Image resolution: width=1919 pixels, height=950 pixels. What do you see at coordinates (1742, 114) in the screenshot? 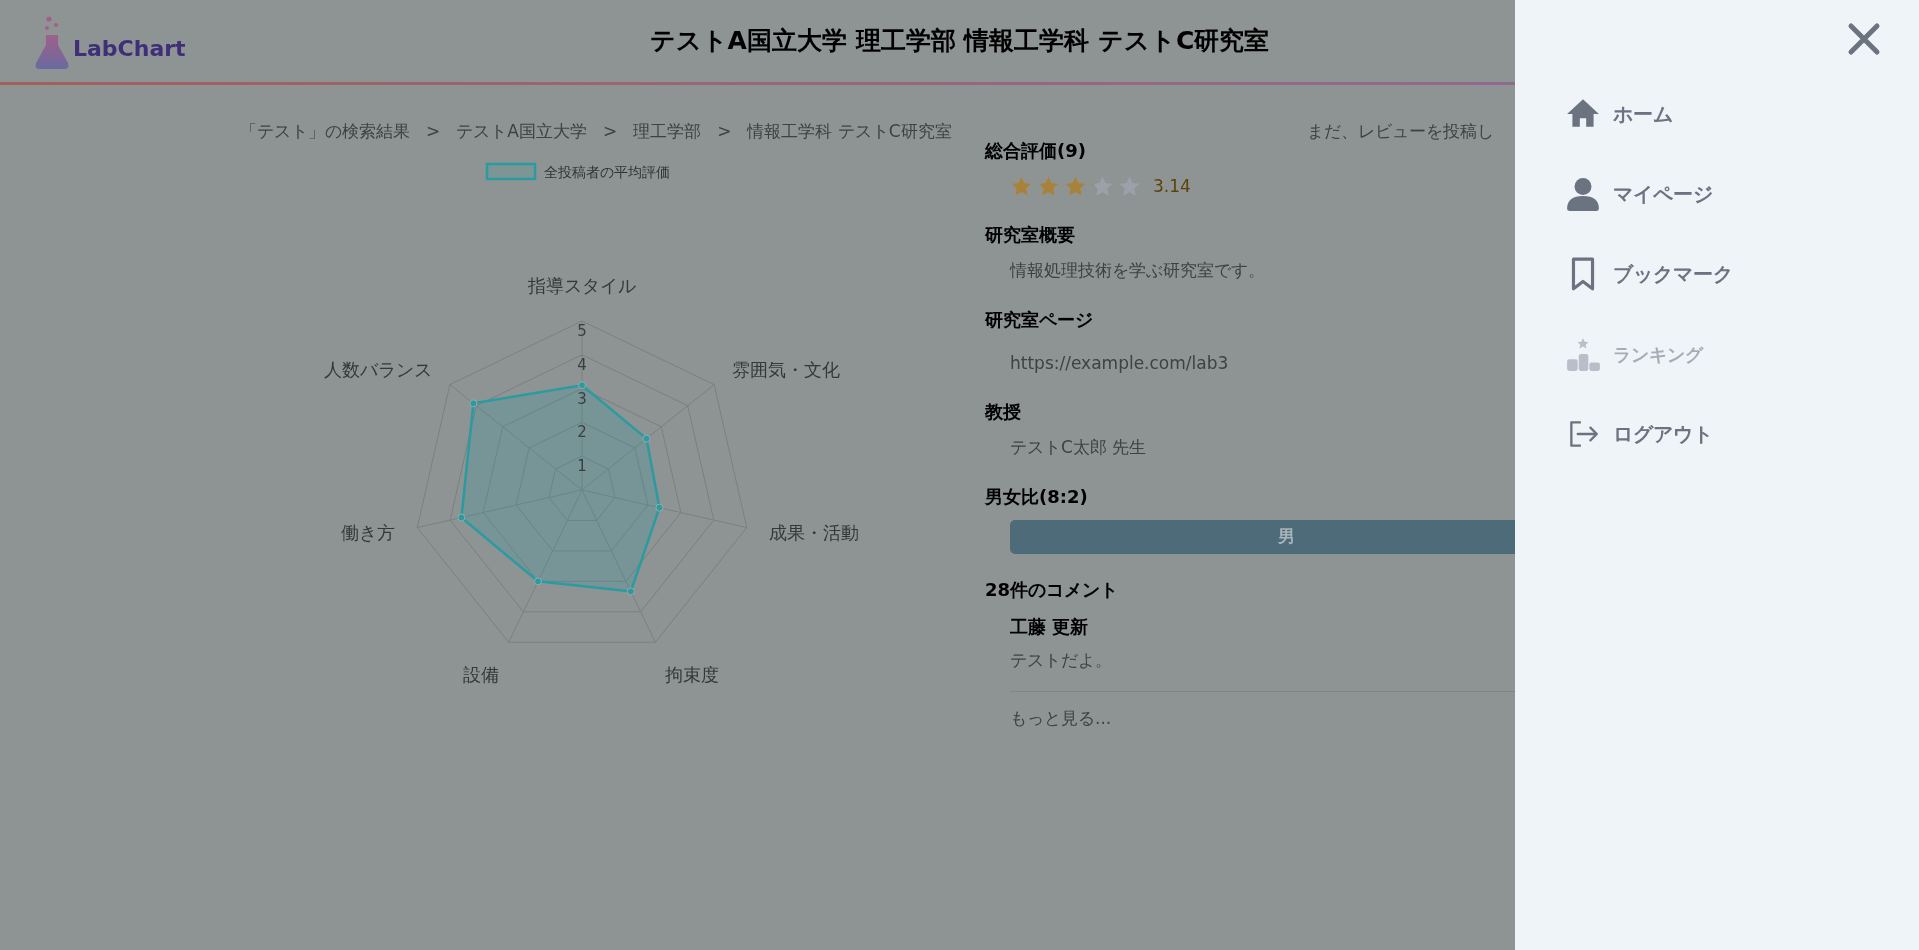
I see `menu-item: ホーム` at bounding box center [1742, 114].